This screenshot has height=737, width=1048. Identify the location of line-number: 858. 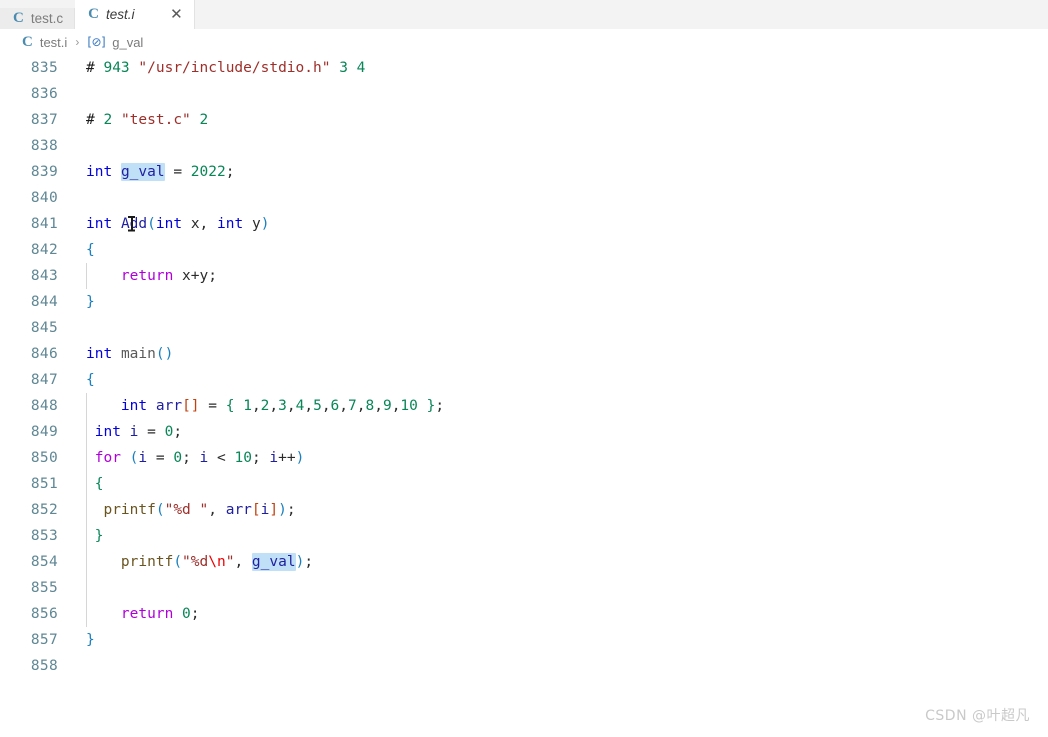
(44, 666).